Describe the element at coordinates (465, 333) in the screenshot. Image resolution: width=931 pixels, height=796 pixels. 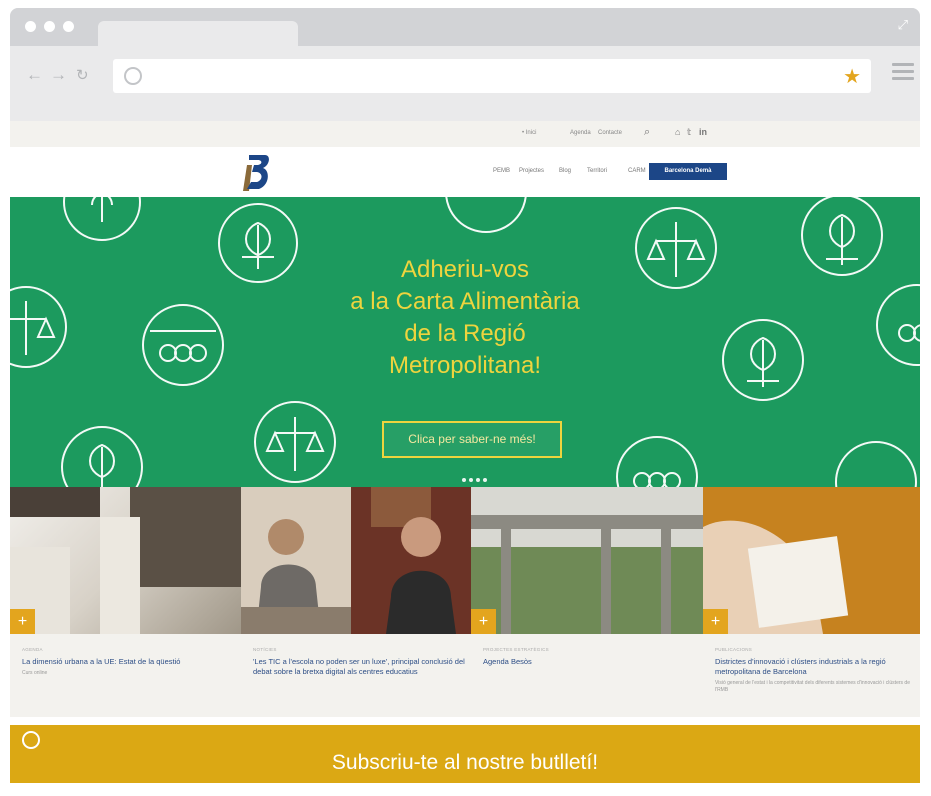
I see `hero-title-line: de la Regió` at that location.